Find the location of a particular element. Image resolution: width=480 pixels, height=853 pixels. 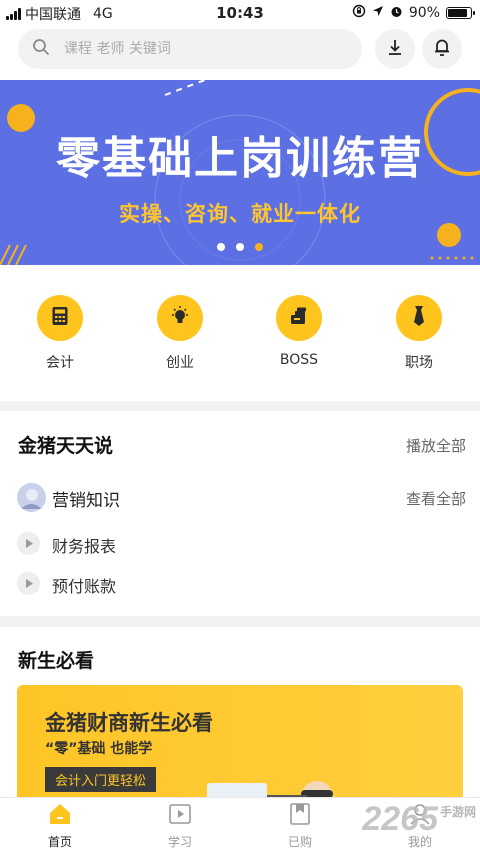

play-square-icon is located at coordinates (180, 816).